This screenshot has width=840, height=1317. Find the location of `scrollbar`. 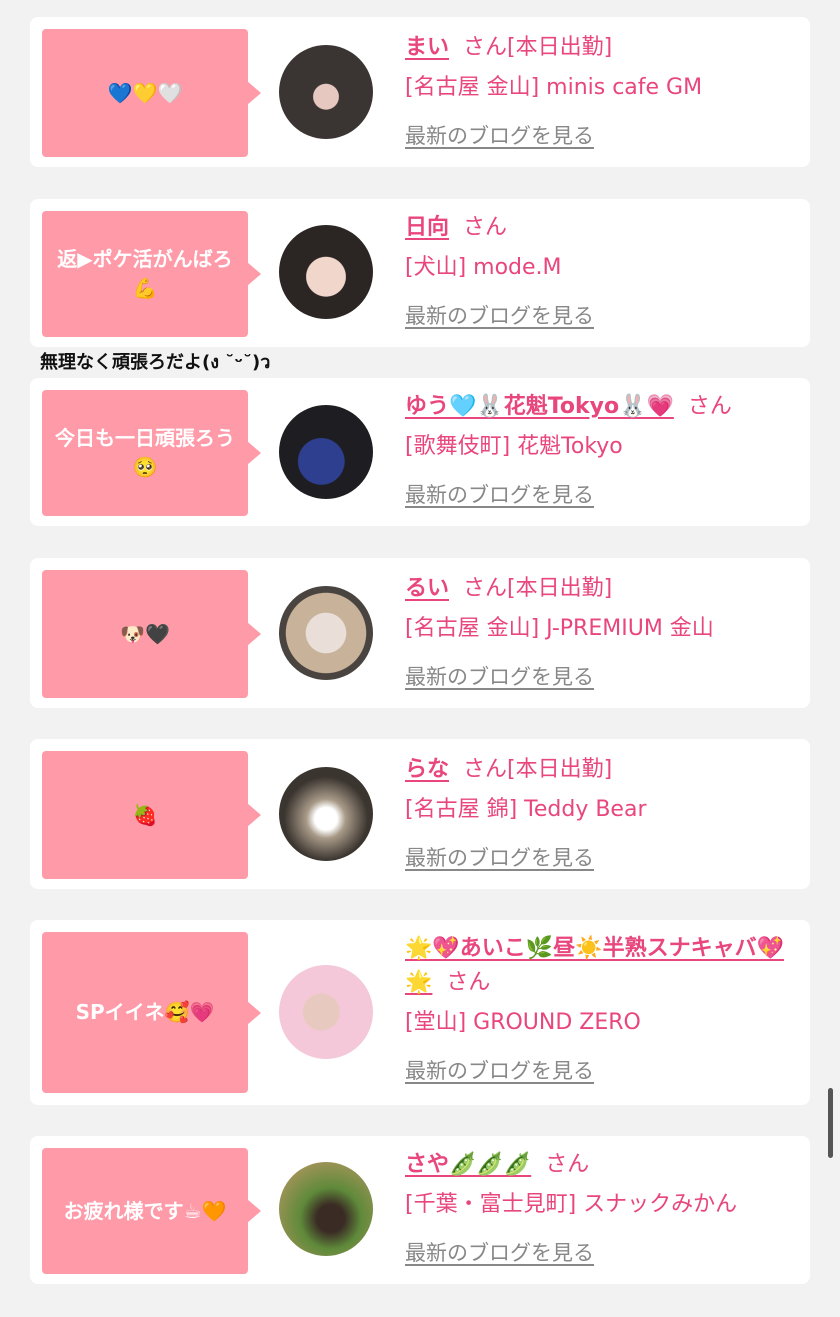

scrollbar is located at coordinates (830, 1123).